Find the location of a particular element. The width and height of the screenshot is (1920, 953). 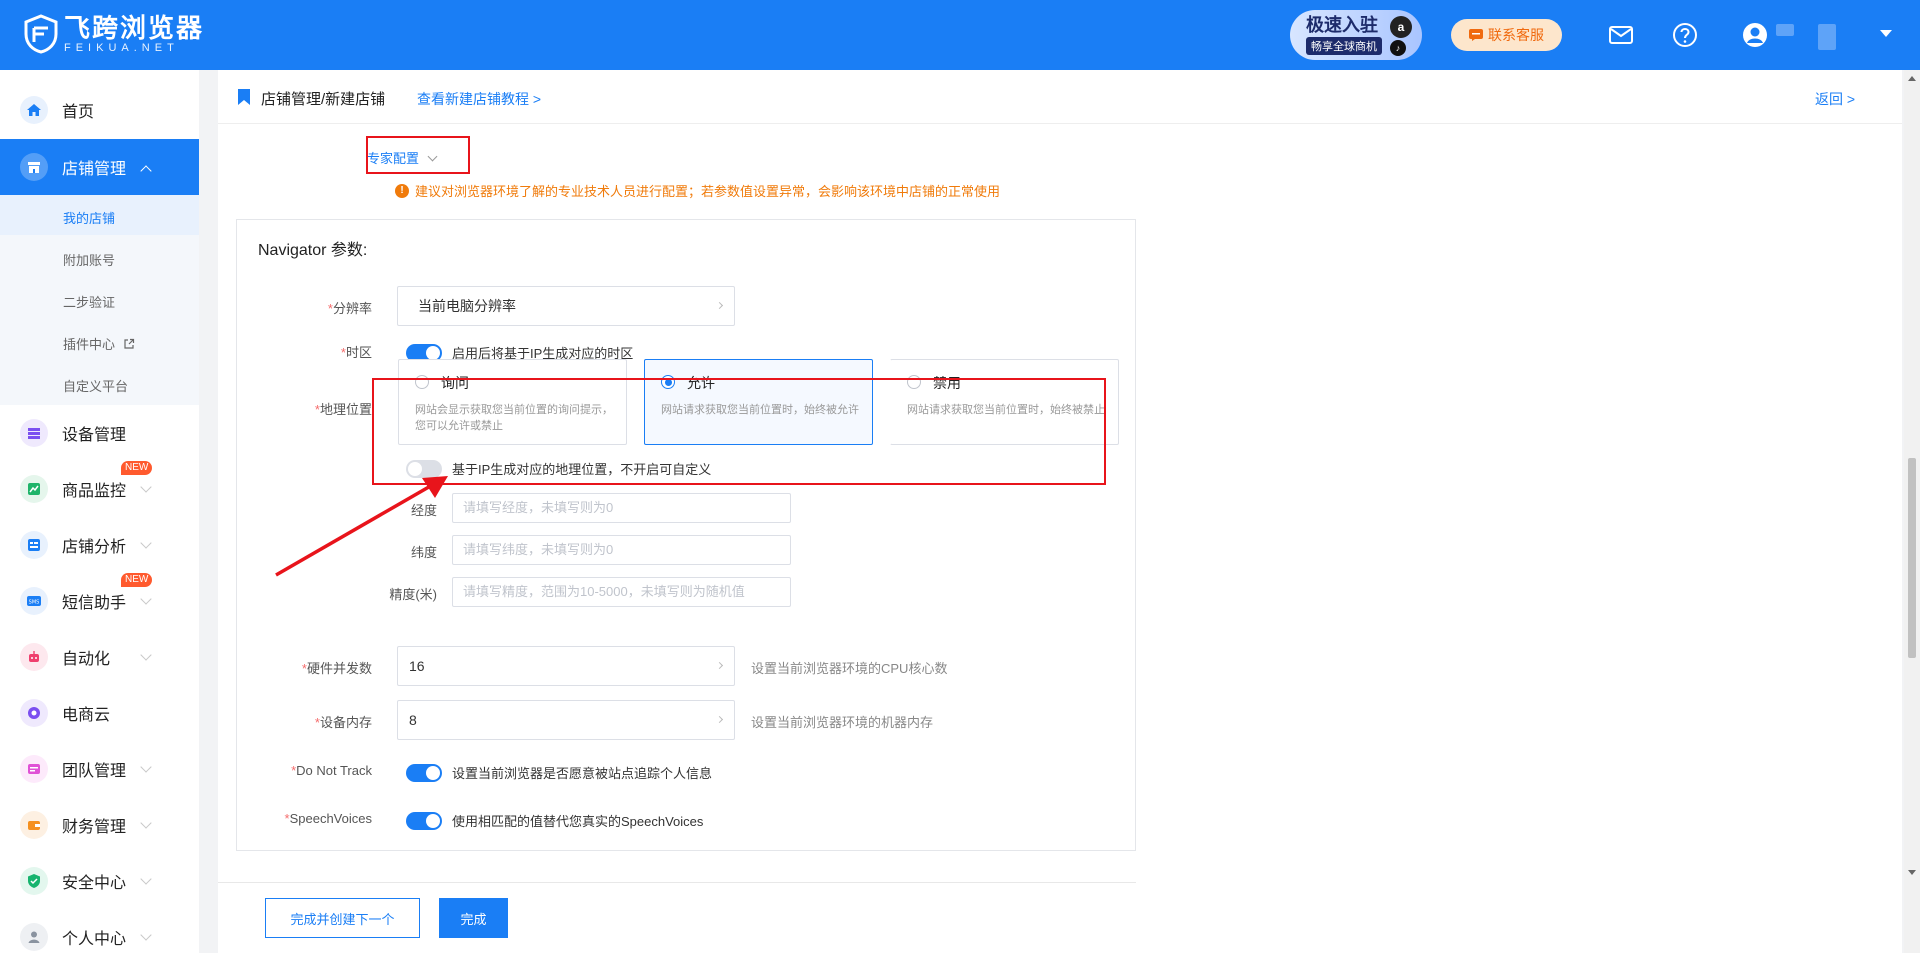

device-memory-hint: 设置当前浏览器环境的机器内存 is located at coordinates (842, 721).